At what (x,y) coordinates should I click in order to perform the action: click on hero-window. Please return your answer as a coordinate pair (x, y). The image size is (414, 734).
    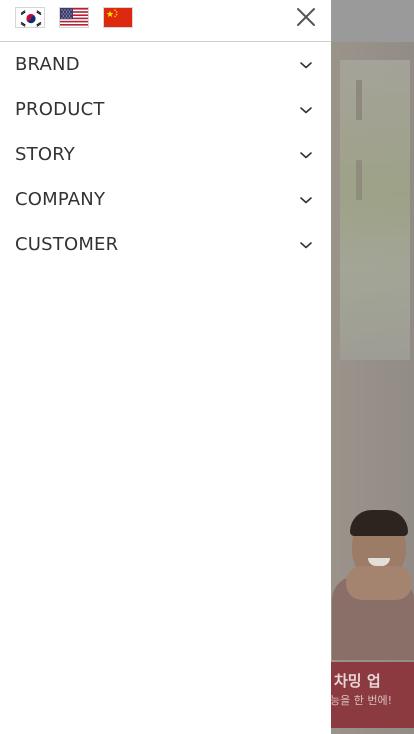
    Looking at the image, I should click on (375, 210).